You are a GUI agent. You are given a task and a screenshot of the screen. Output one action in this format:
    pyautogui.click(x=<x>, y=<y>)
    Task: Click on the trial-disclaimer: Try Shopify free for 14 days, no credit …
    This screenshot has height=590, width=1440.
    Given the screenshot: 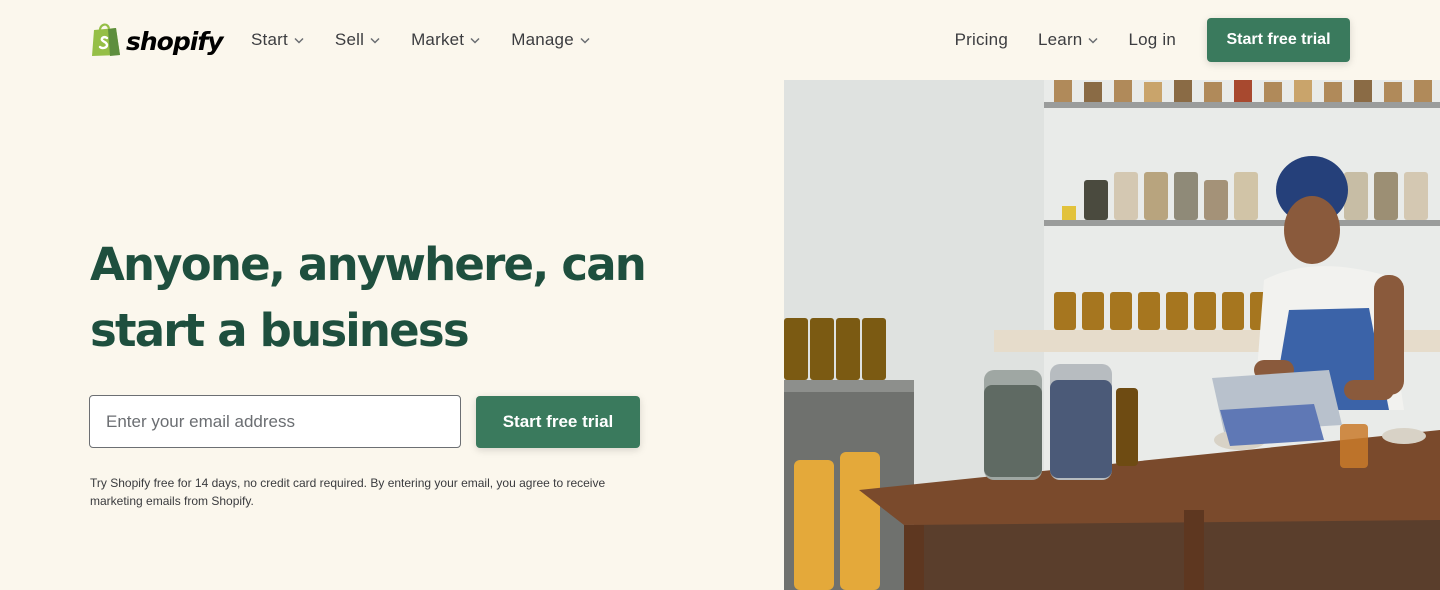 What is the action you would take?
    pyautogui.click(x=370, y=492)
    